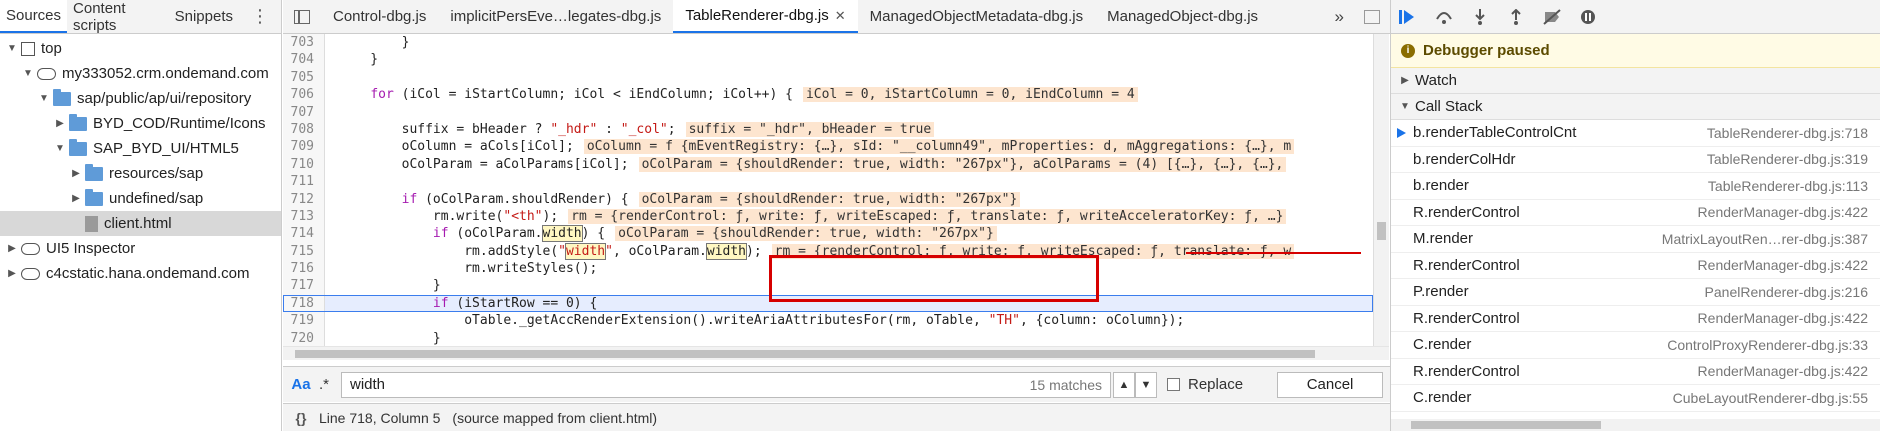 Image resolution: width=1880 pixels, height=431 pixels. Describe the element at coordinates (828, 182) in the screenshot. I see `code-line: 711` at that location.